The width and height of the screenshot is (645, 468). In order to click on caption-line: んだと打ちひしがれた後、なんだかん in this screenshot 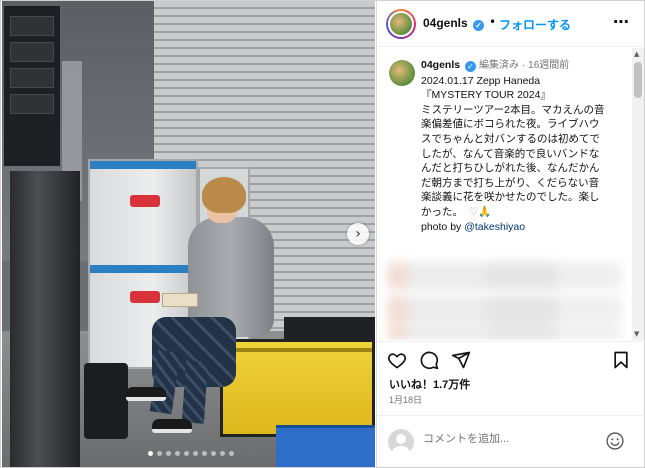, I will do `click(510, 168)`.